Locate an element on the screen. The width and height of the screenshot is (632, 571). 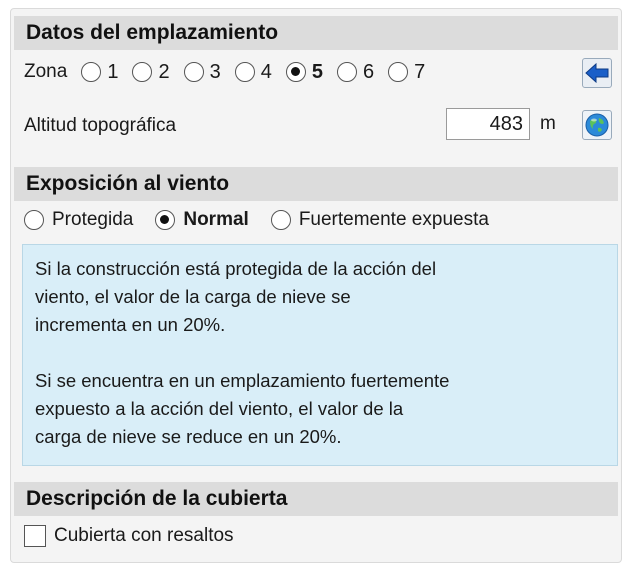
exposure-option-normal: Normal is located at coordinates (202, 220).